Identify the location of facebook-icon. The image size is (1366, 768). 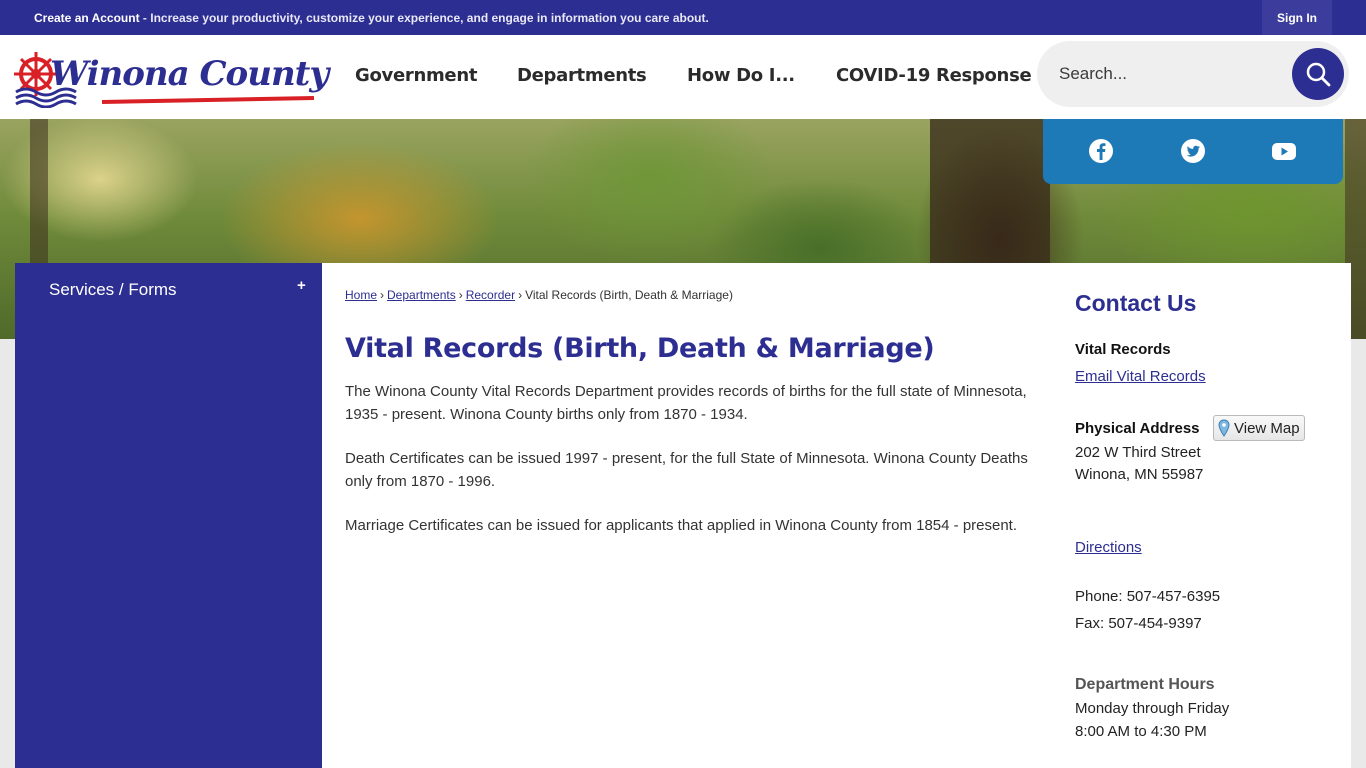
(1101, 151).